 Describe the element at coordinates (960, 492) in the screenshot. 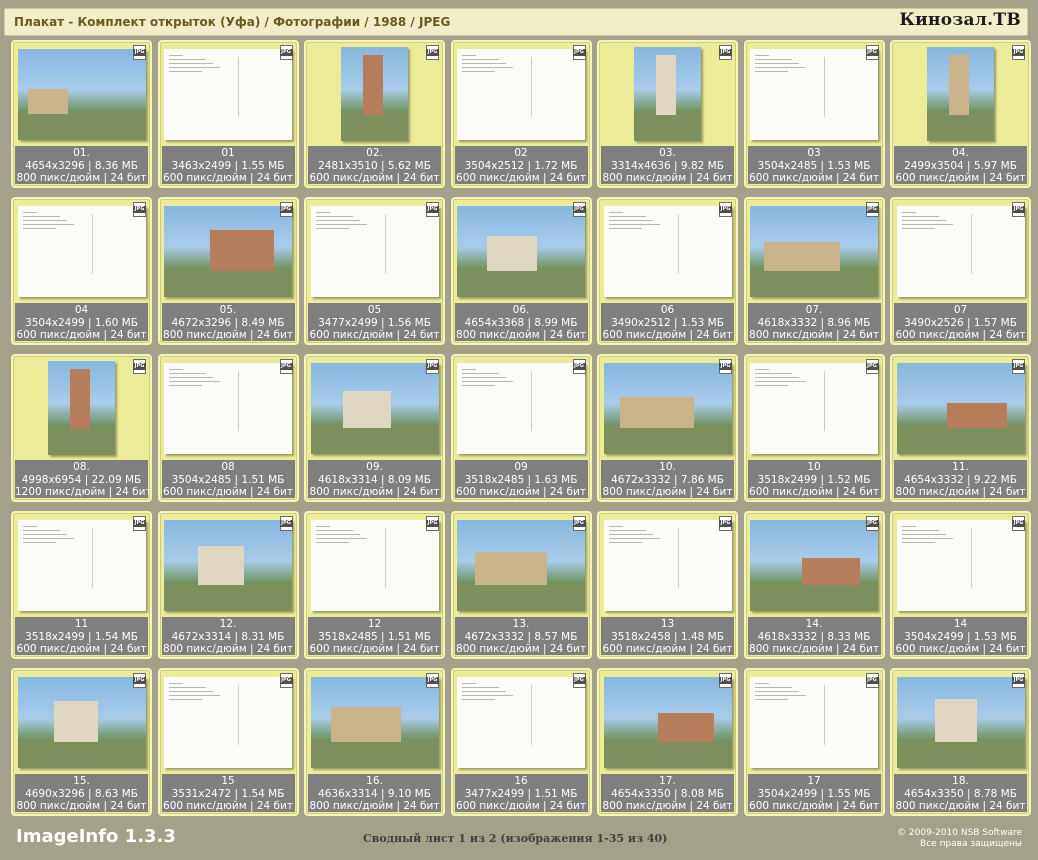

I see `thumbnail-dpi: 800 пикс/дюйм | 24 бит` at that location.